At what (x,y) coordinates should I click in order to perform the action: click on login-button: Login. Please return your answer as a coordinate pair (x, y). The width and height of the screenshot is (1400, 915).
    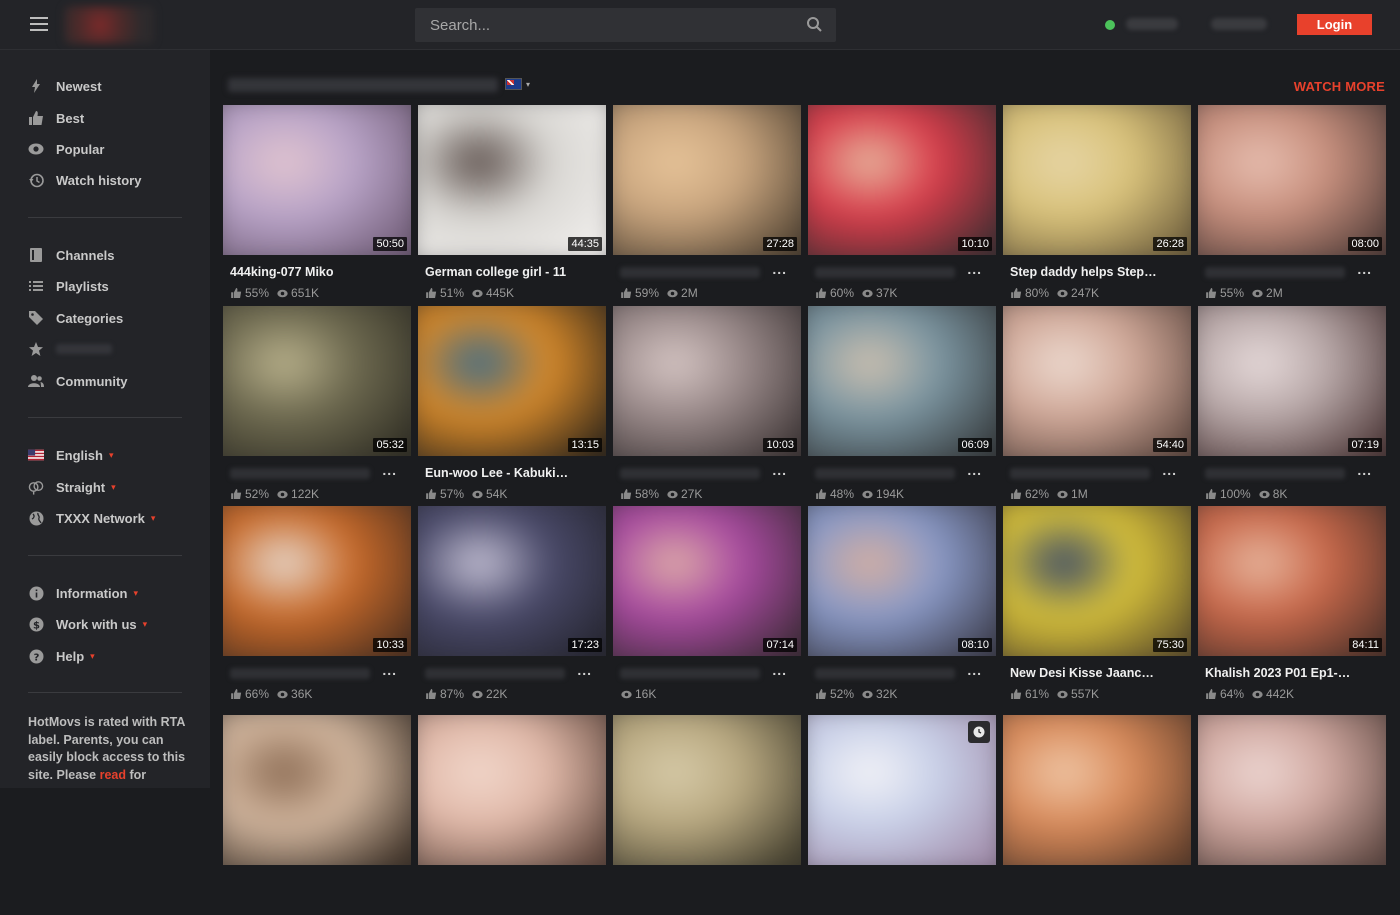
    Looking at the image, I should click on (1334, 24).